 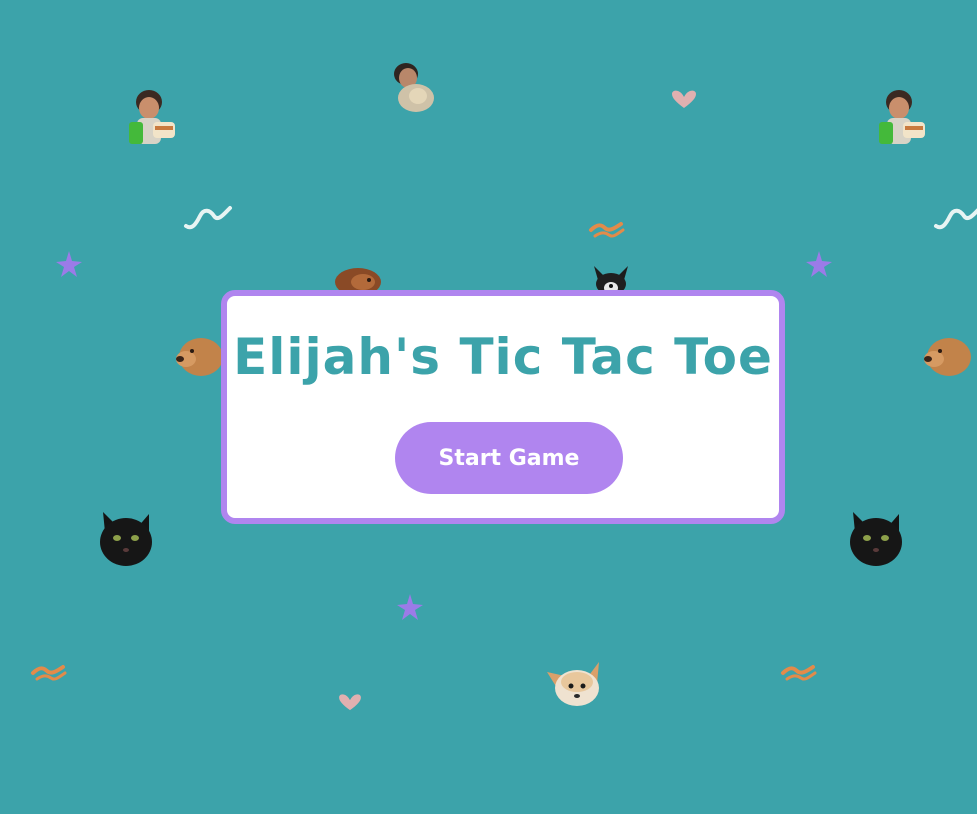 I want to click on chihuahua-sticker, so click(x=573, y=684).